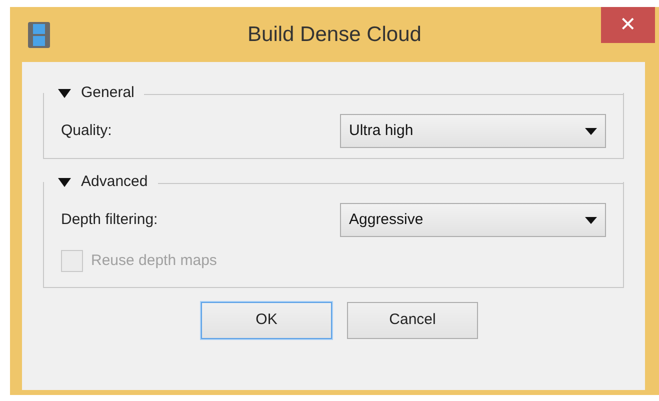 Image resolution: width=659 pixels, height=401 pixels. What do you see at coordinates (628, 25) in the screenshot?
I see `close-button: ✕` at bounding box center [628, 25].